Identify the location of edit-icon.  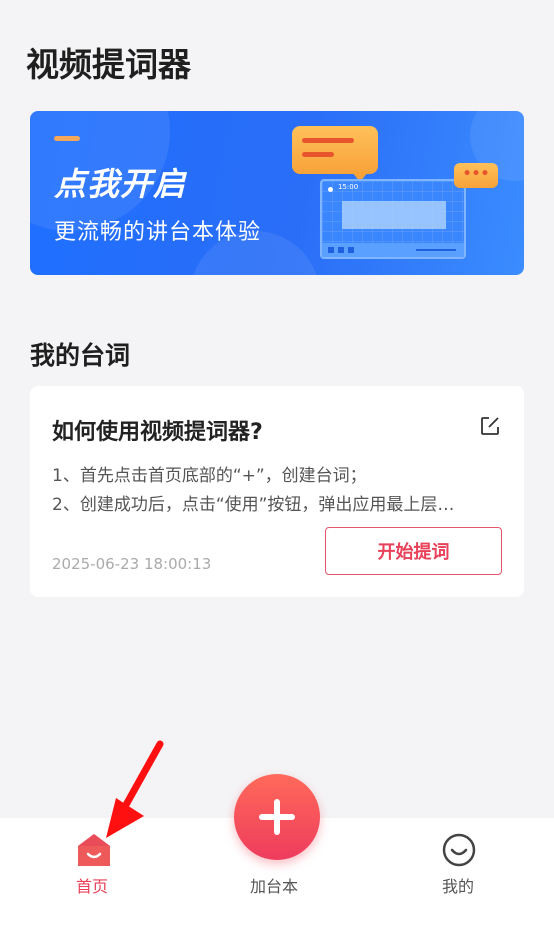
(490, 426).